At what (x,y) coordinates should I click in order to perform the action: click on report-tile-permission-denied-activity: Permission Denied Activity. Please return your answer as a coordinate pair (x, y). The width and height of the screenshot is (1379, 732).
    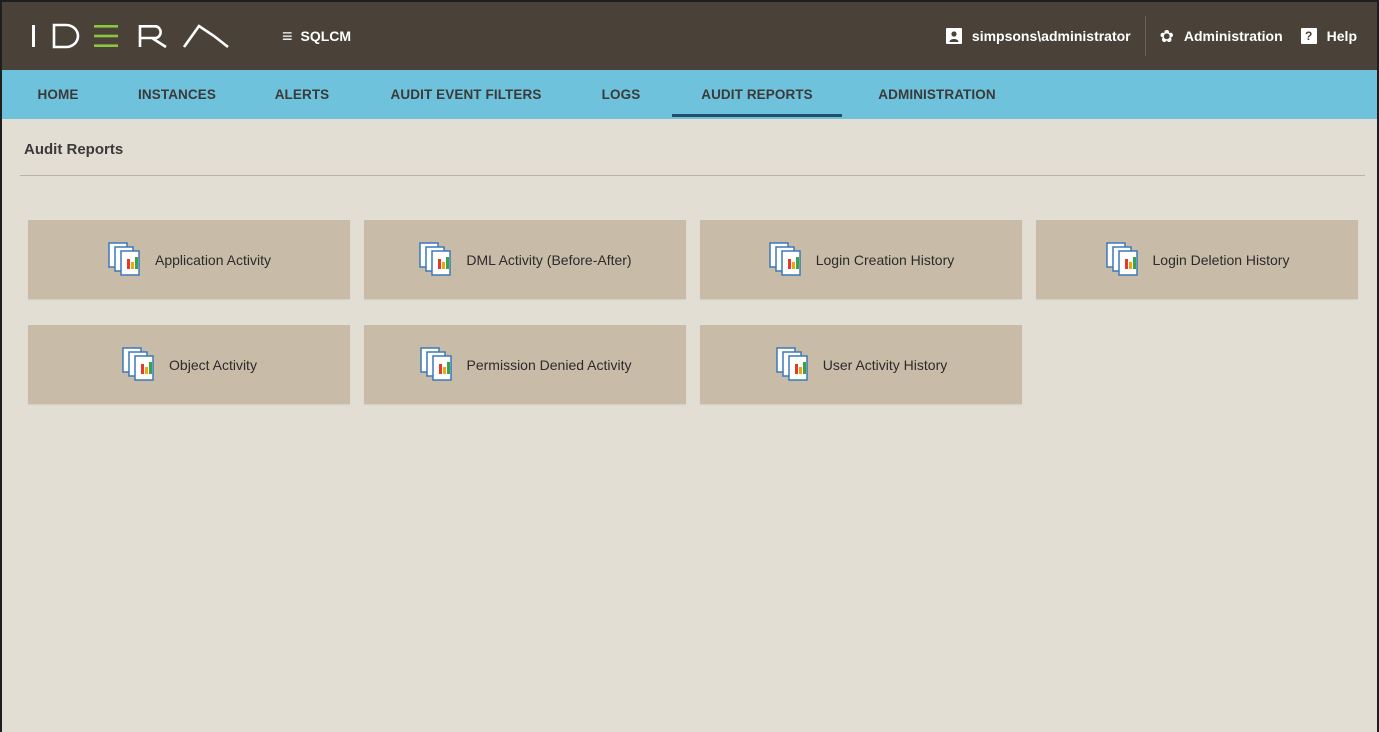
    Looking at the image, I should click on (525, 364).